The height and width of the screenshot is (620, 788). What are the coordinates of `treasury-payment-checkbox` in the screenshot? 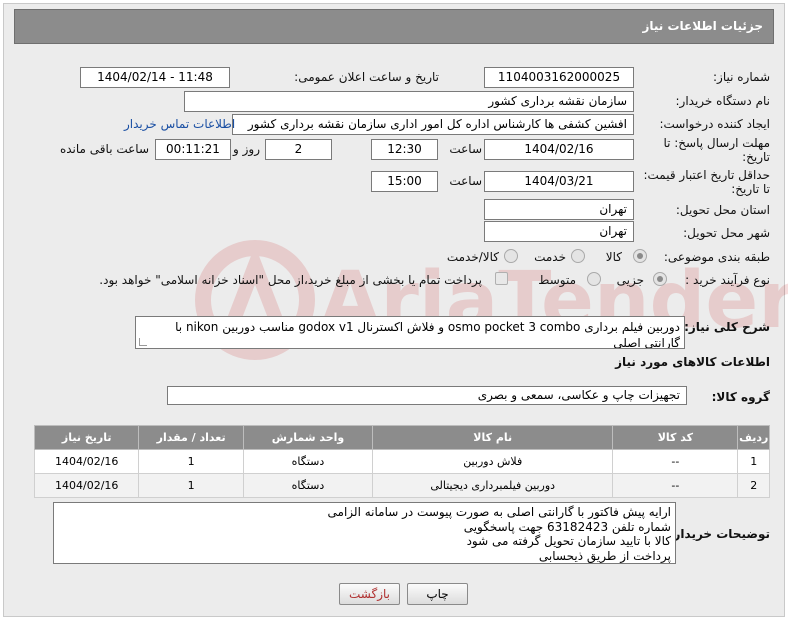 It's located at (501, 278).